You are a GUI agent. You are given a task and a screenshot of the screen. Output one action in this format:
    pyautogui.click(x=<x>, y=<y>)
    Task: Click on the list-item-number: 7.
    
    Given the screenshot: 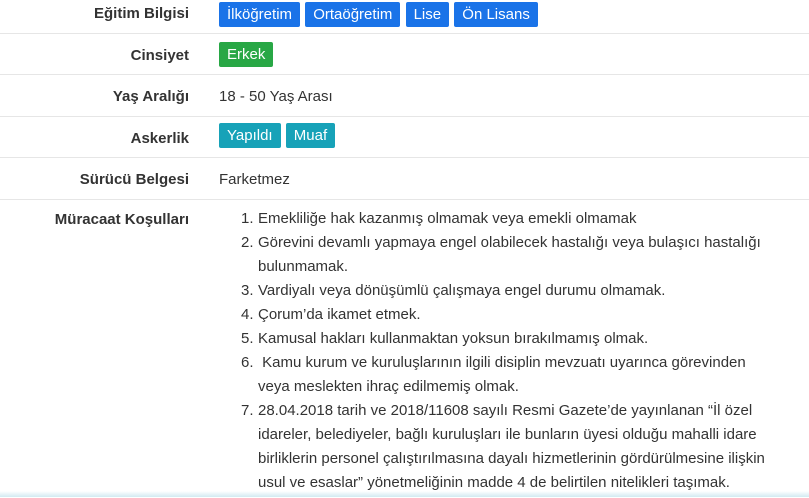 What is the action you would take?
    pyautogui.click(x=247, y=410)
    